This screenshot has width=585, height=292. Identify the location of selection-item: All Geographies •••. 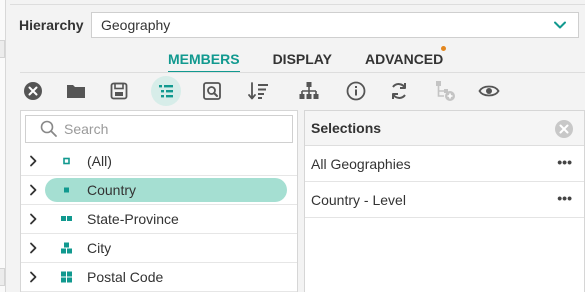
(444, 164).